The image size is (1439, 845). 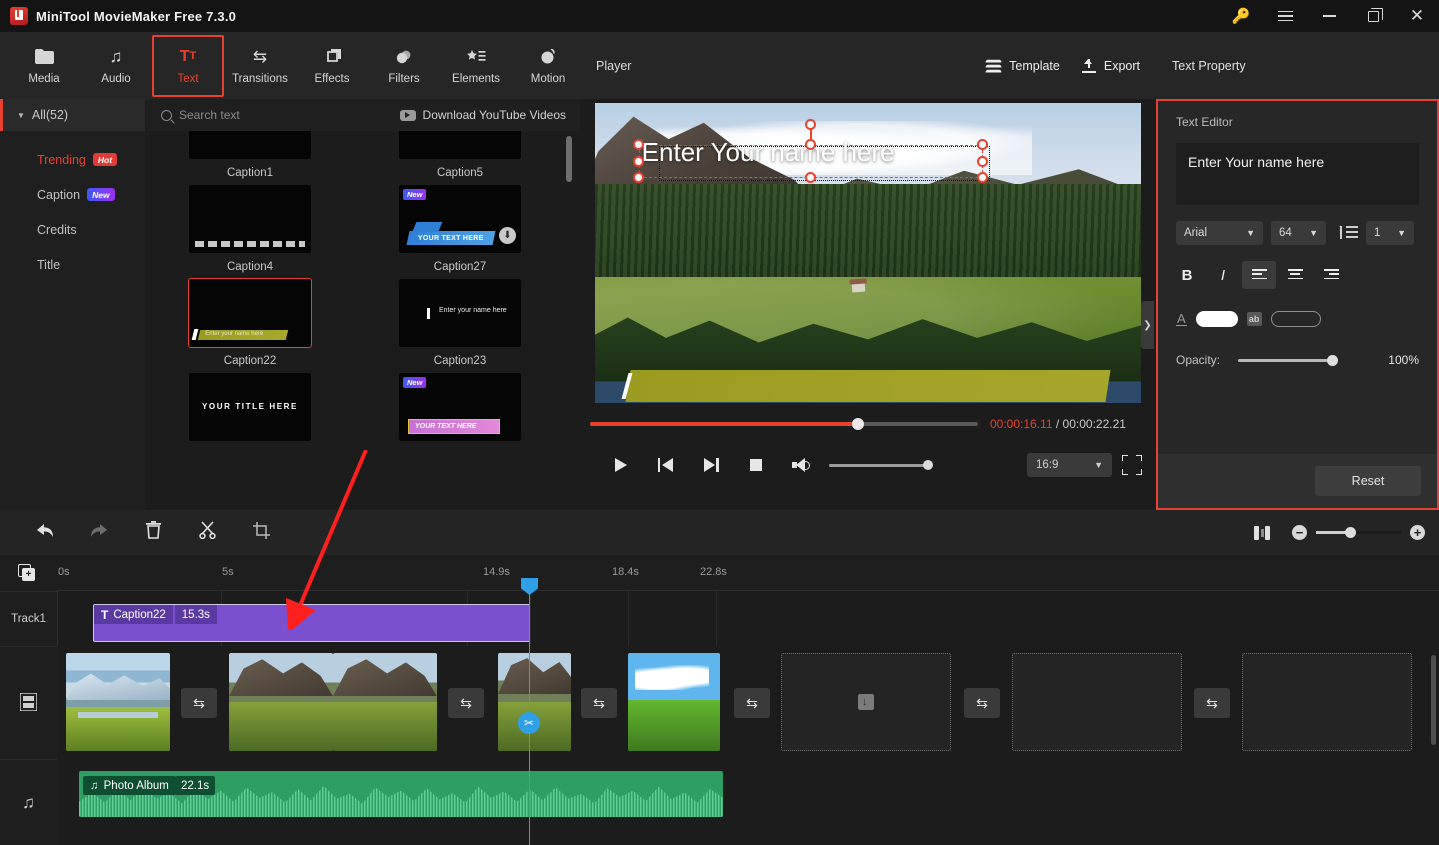 I want to click on line-spacing-select: 1 ▼, so click(x=1390, y=233).